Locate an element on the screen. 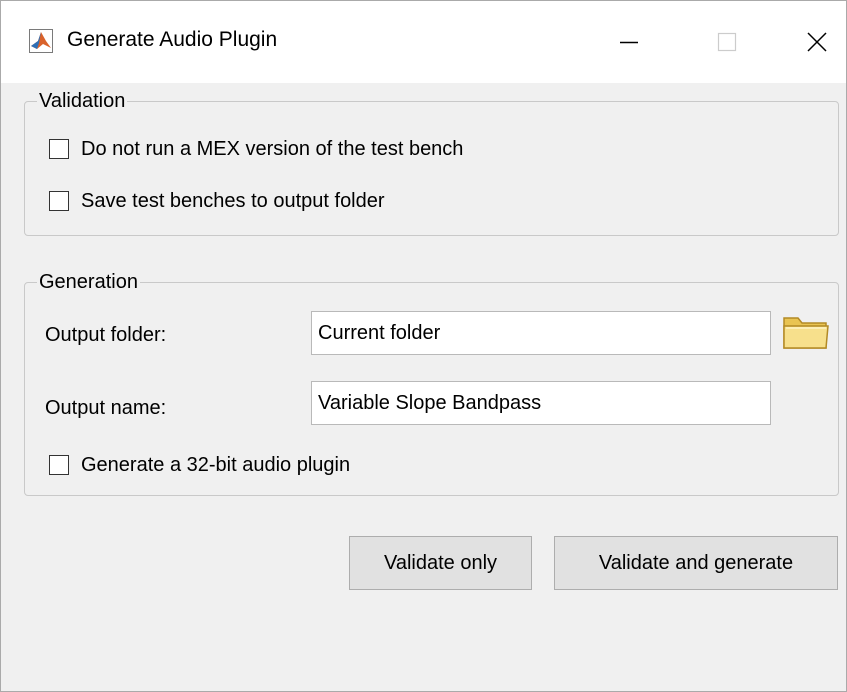 This screenshot has width=847, height=692. title-bar: Generate Audio Plugin is located at coordinates (423, 42).